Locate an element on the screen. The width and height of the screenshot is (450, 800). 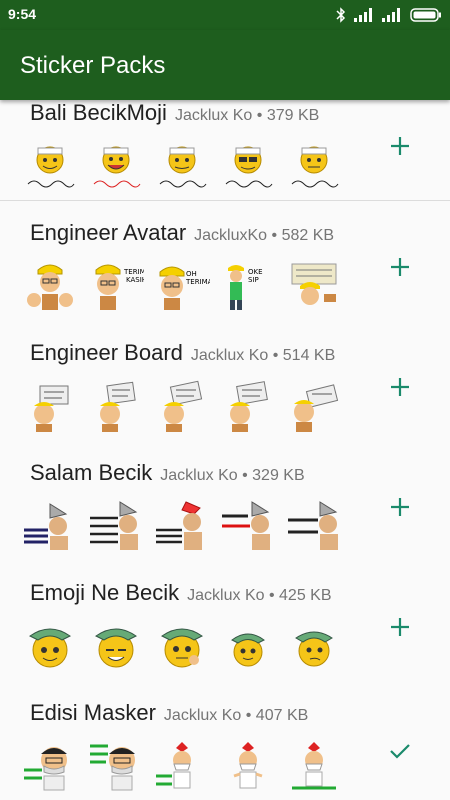
app-bar: Sticker Packs is located at coordinates (225, 65).